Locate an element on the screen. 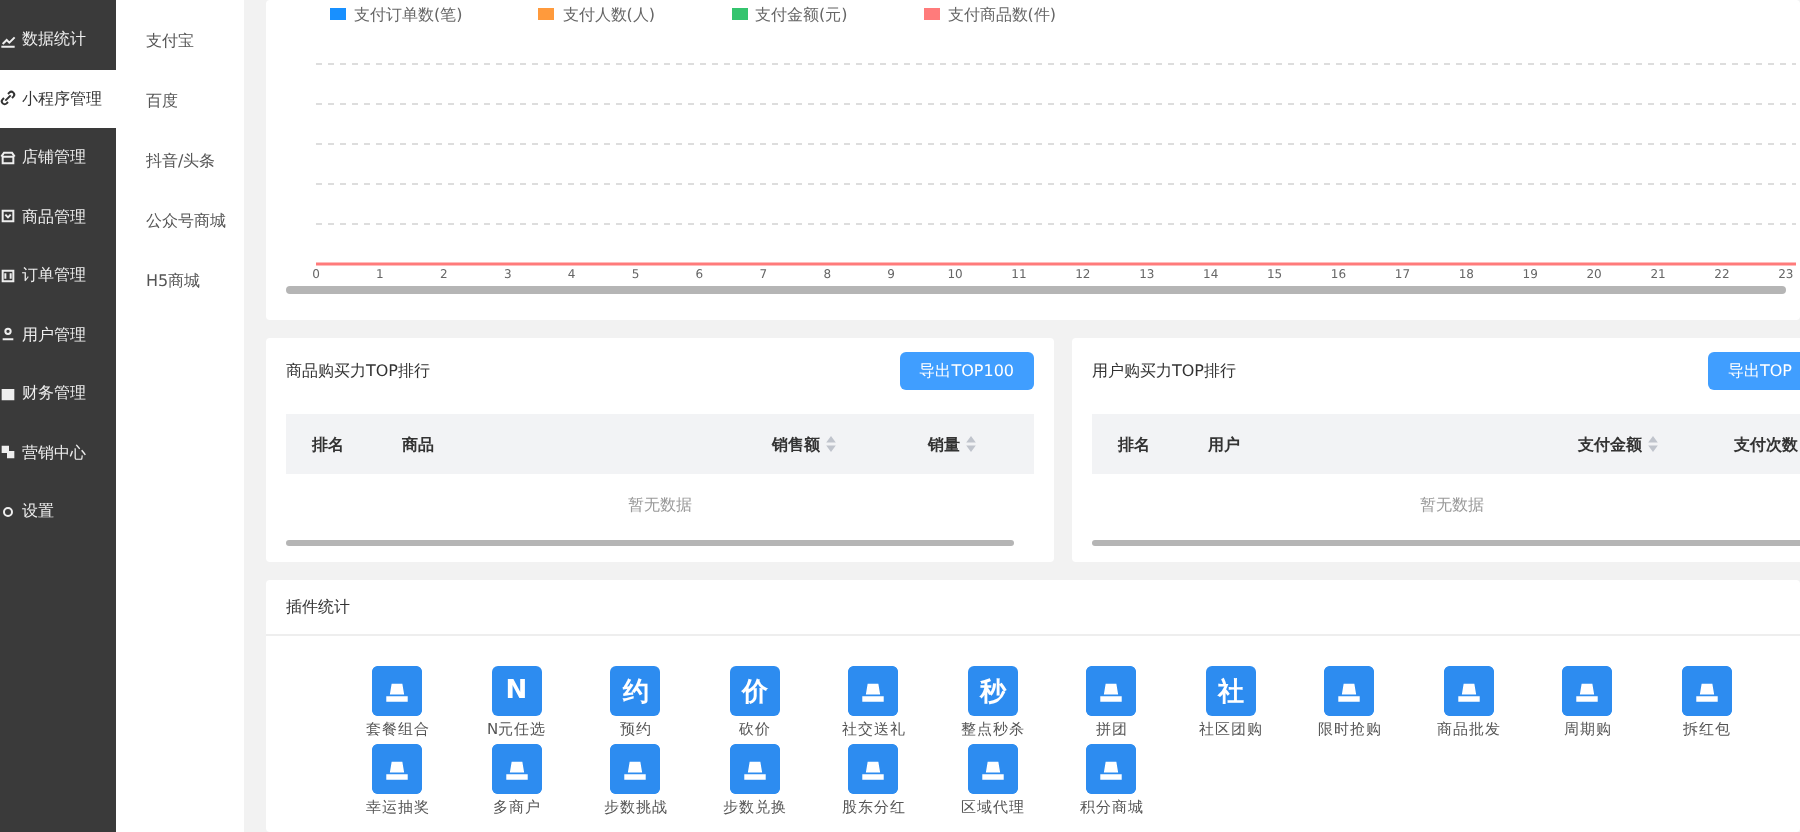 Image resolution: width=1800 pixels, height=832 pixels. column-header: 商品 is located at coordinates (418, 444).